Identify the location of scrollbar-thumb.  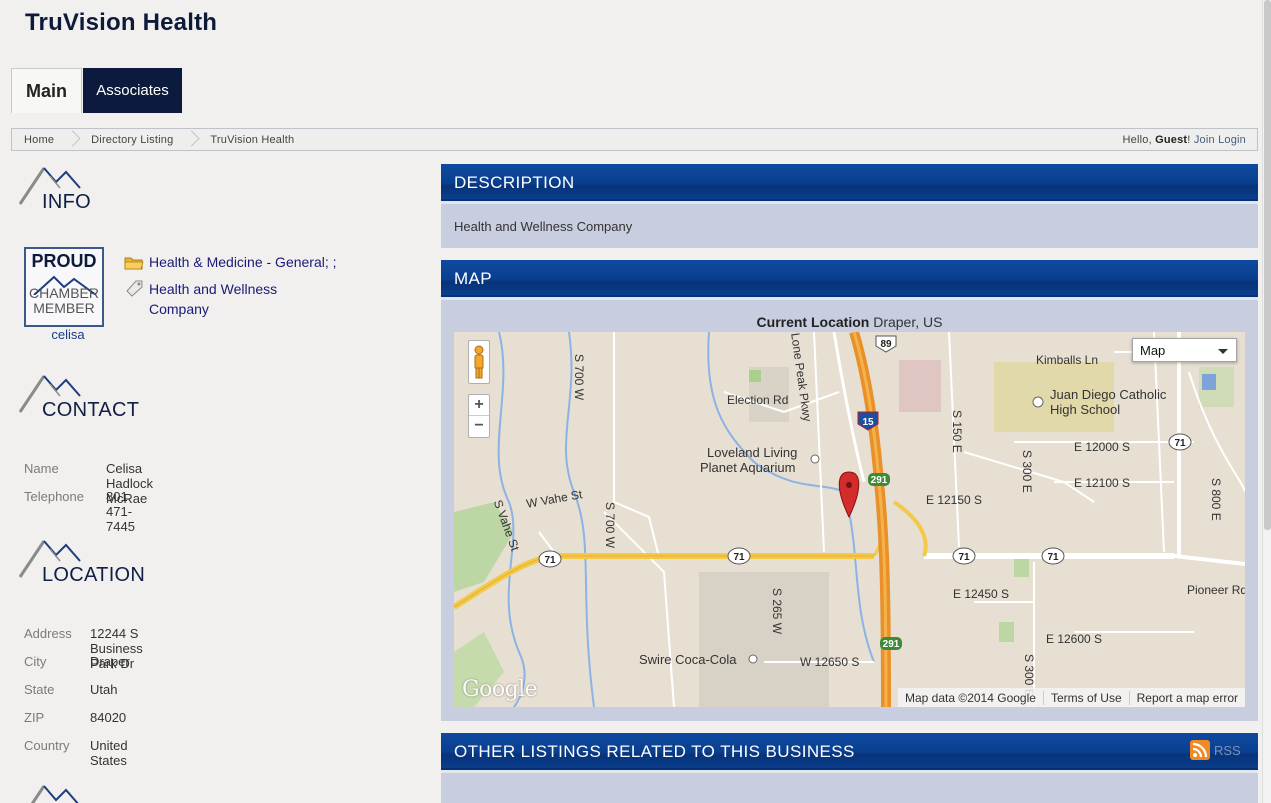
(1267, 265).